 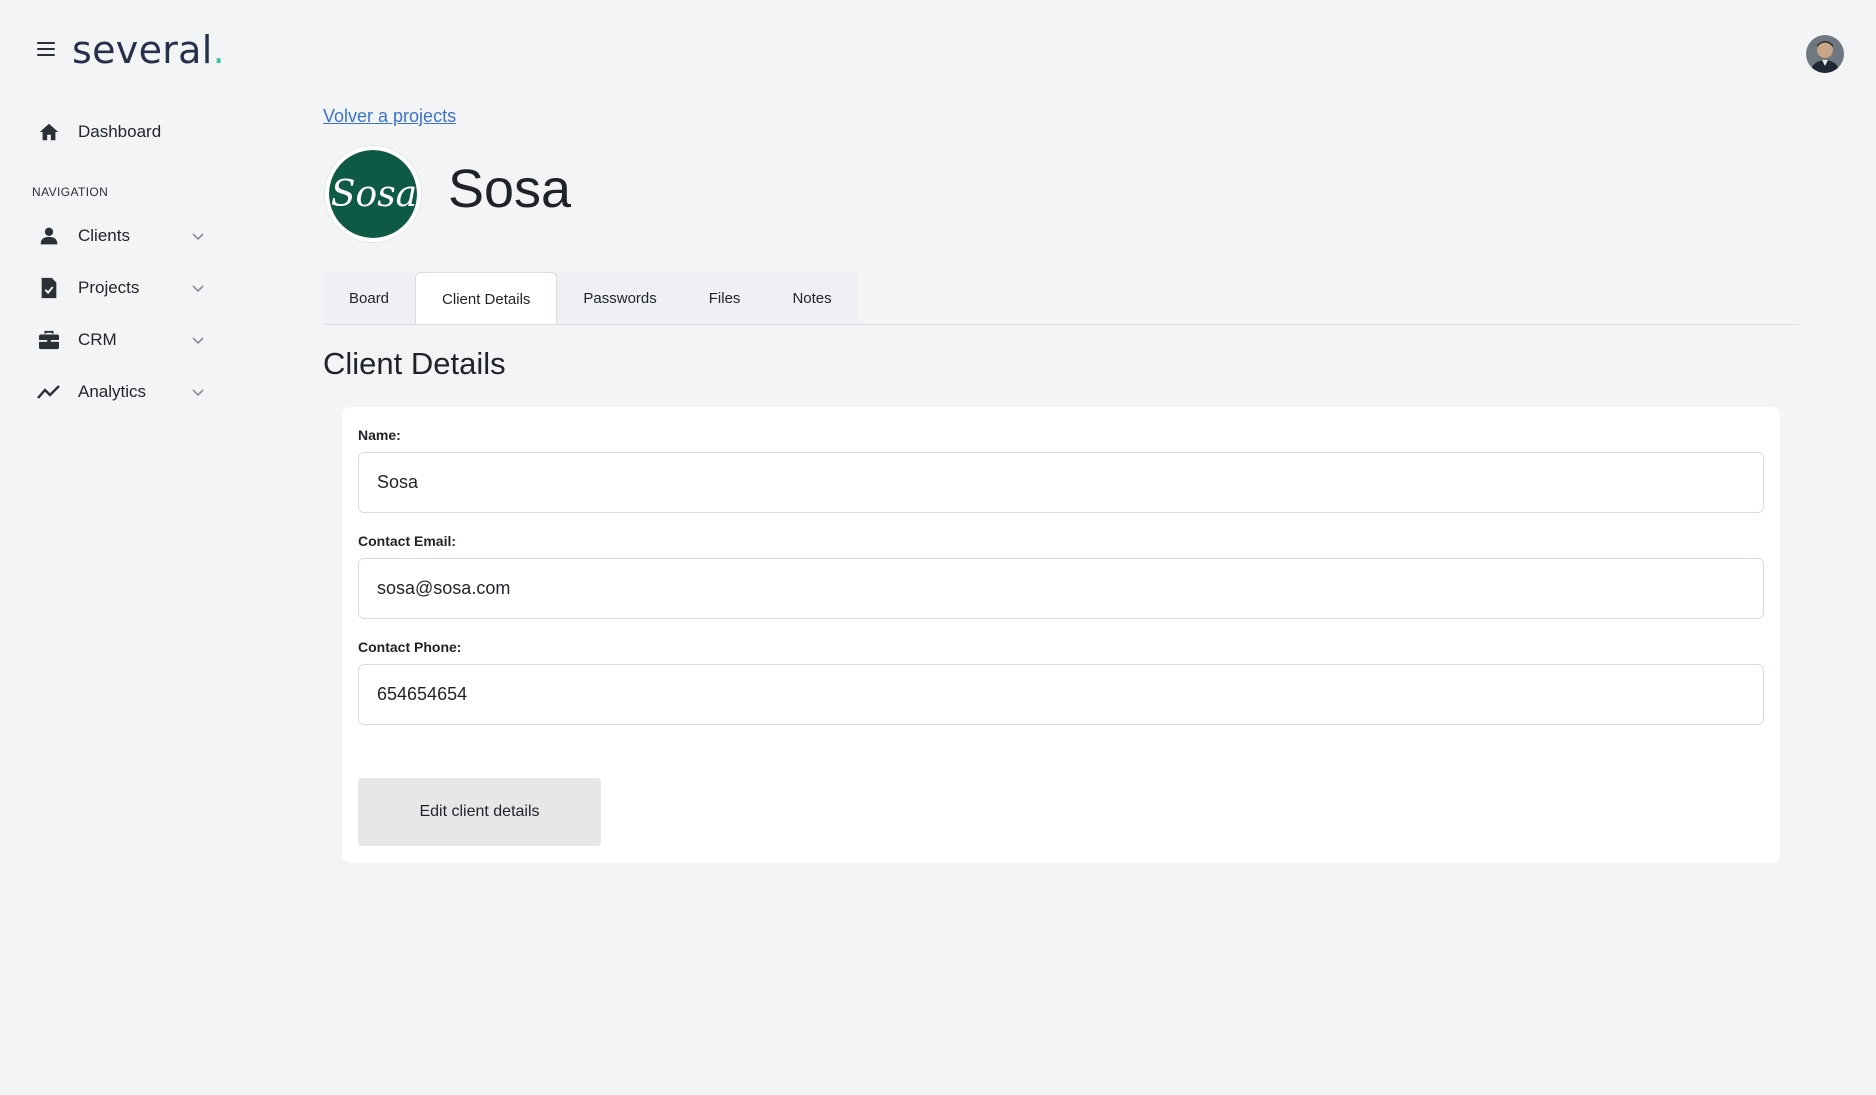 I want to click on sidebar-item-label: Dashboard, so click(x=120, y=131).